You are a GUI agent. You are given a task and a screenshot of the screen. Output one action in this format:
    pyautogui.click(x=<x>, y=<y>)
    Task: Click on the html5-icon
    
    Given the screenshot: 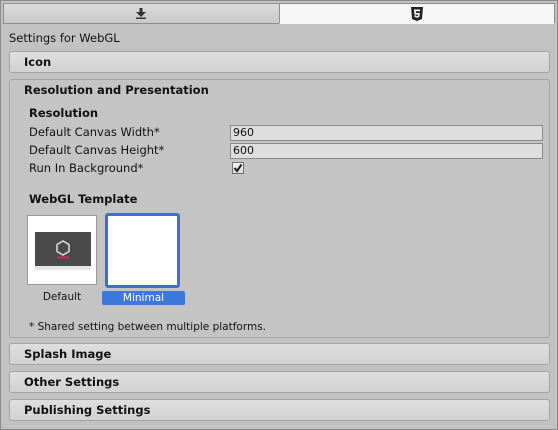 What is the action you would take?
    pyautogui.click(x=416, y=13)
    